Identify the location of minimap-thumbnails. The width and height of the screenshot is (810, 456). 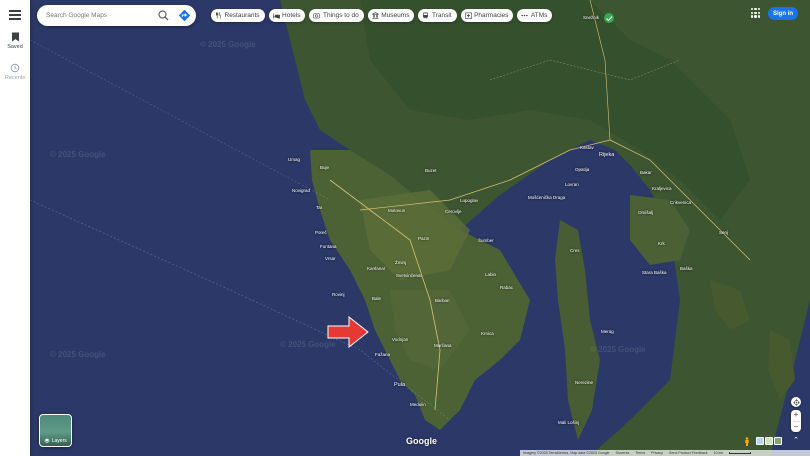
(769, 441).